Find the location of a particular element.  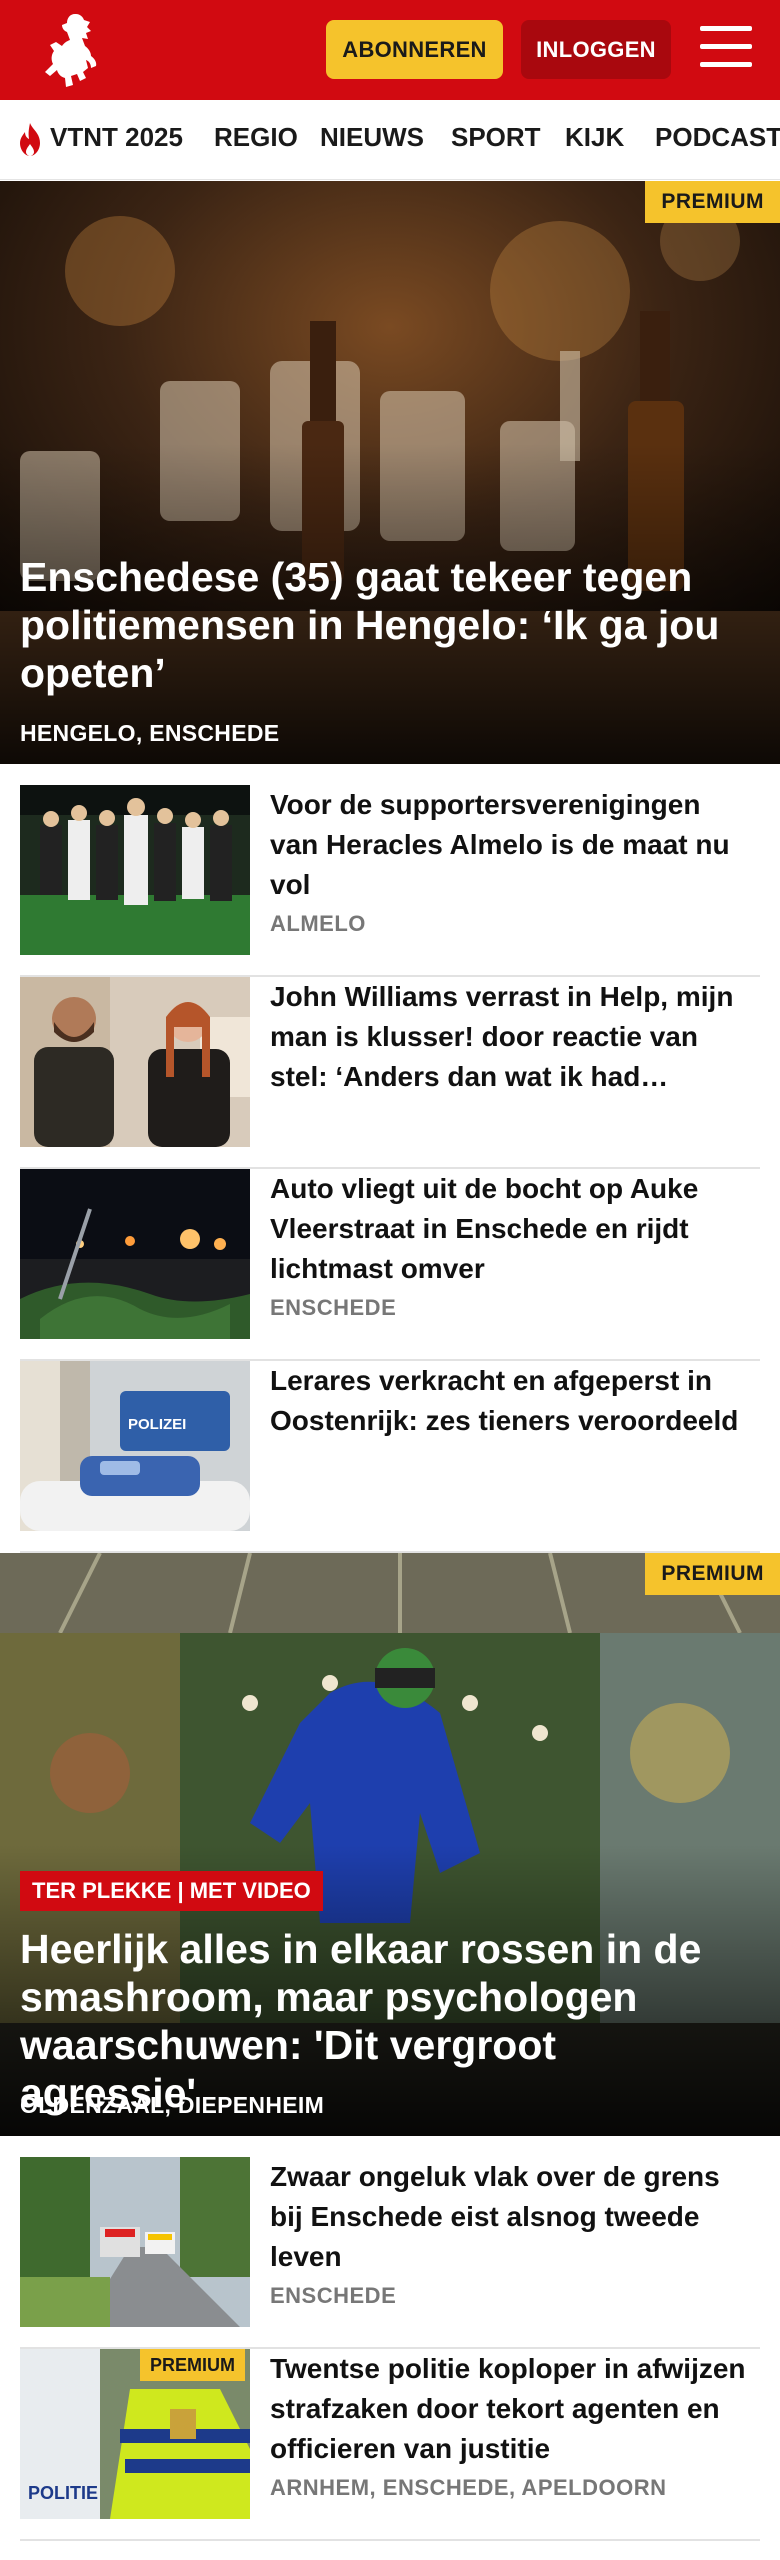

kicker-label: TER PLEKKE | MET VIDEO is located at coordinates (171, 1891).